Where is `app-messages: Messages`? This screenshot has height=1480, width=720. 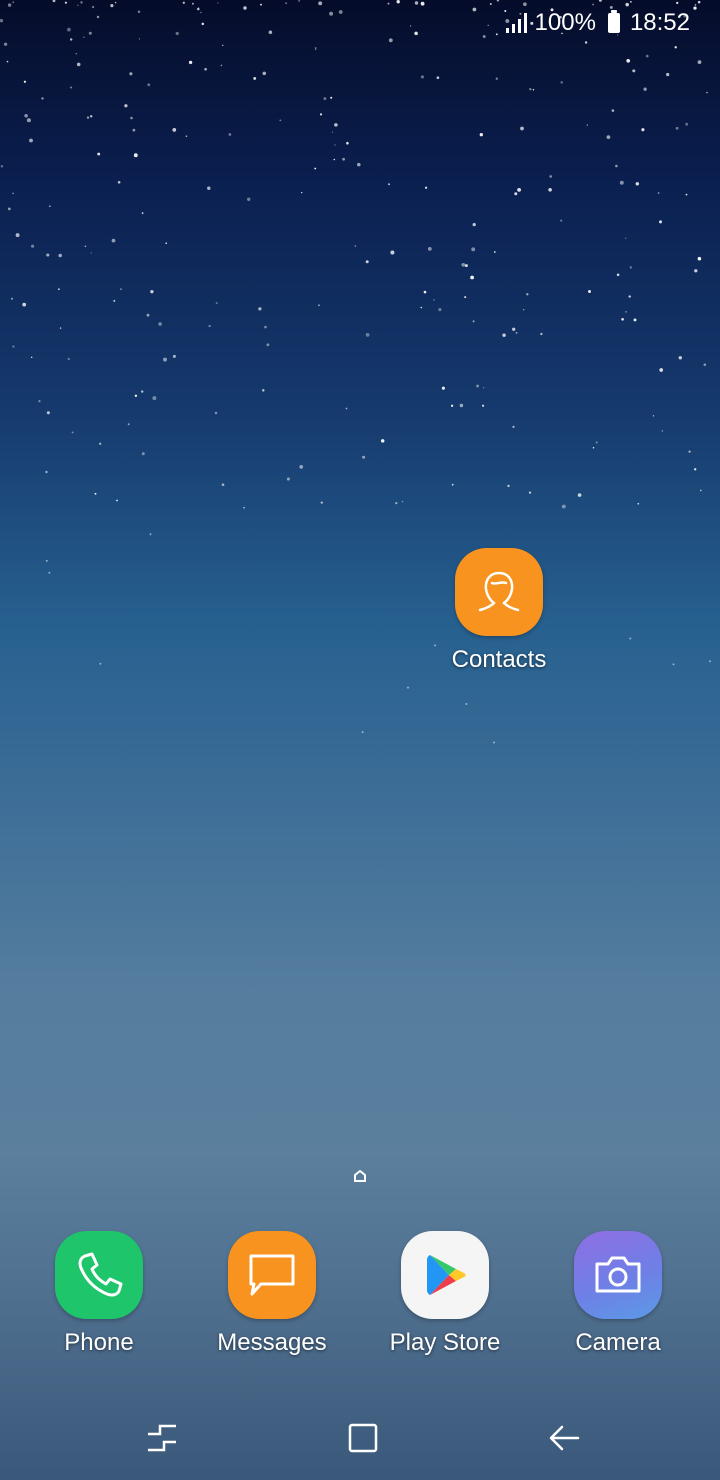
app-messages: Messages is located at coordinates (272, 1294).